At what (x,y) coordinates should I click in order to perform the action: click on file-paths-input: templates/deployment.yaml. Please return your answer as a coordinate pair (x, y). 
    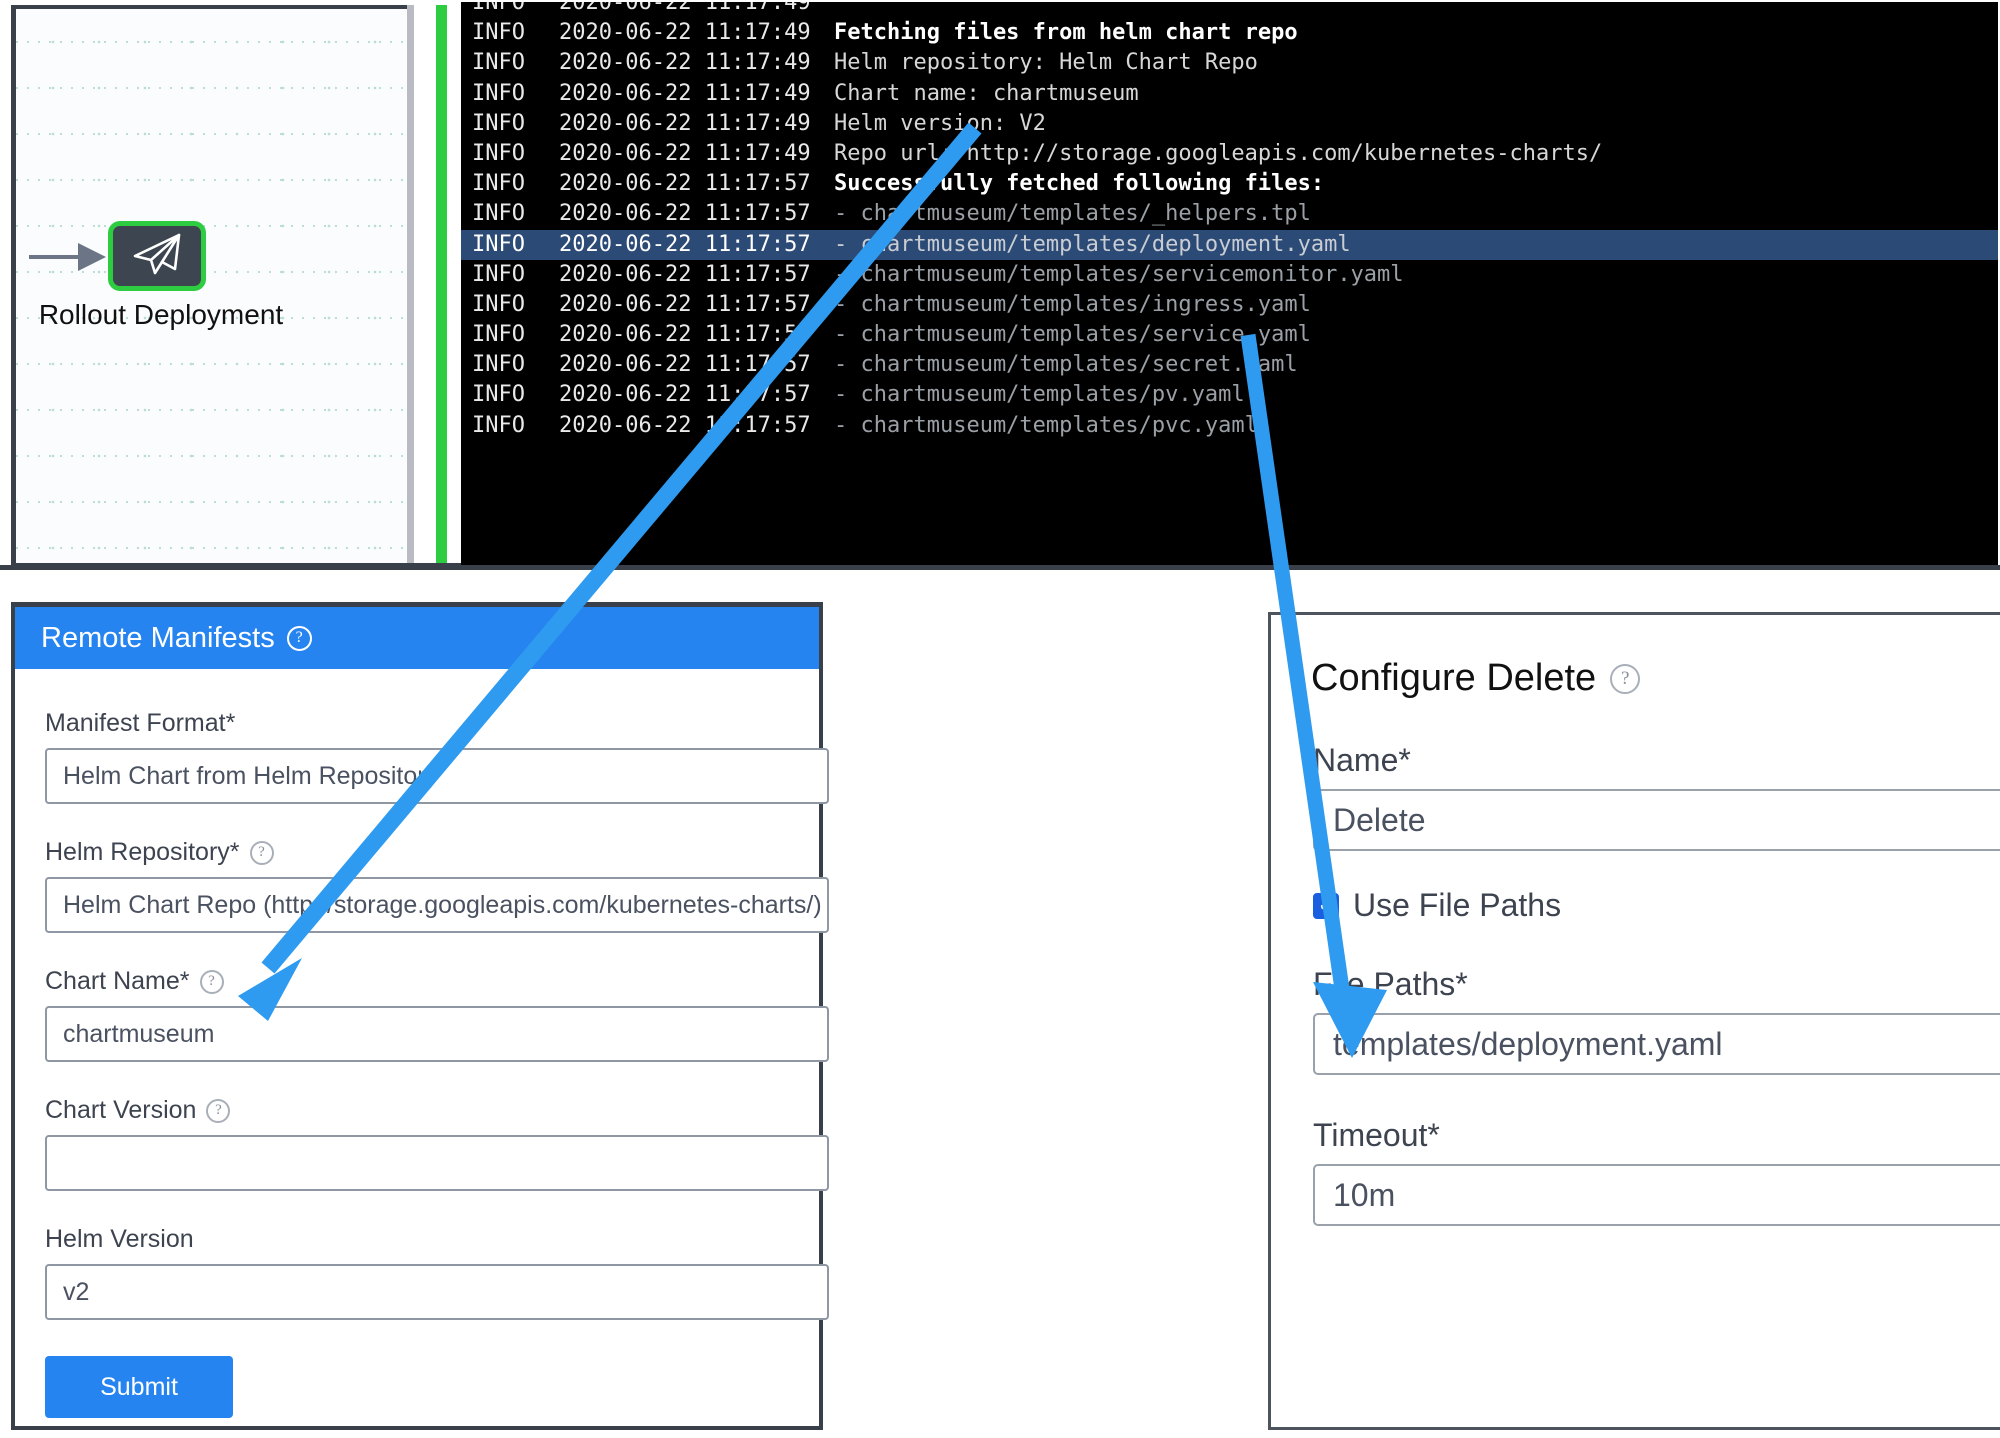
    Looking at the image, I should click on (1656, 1044).